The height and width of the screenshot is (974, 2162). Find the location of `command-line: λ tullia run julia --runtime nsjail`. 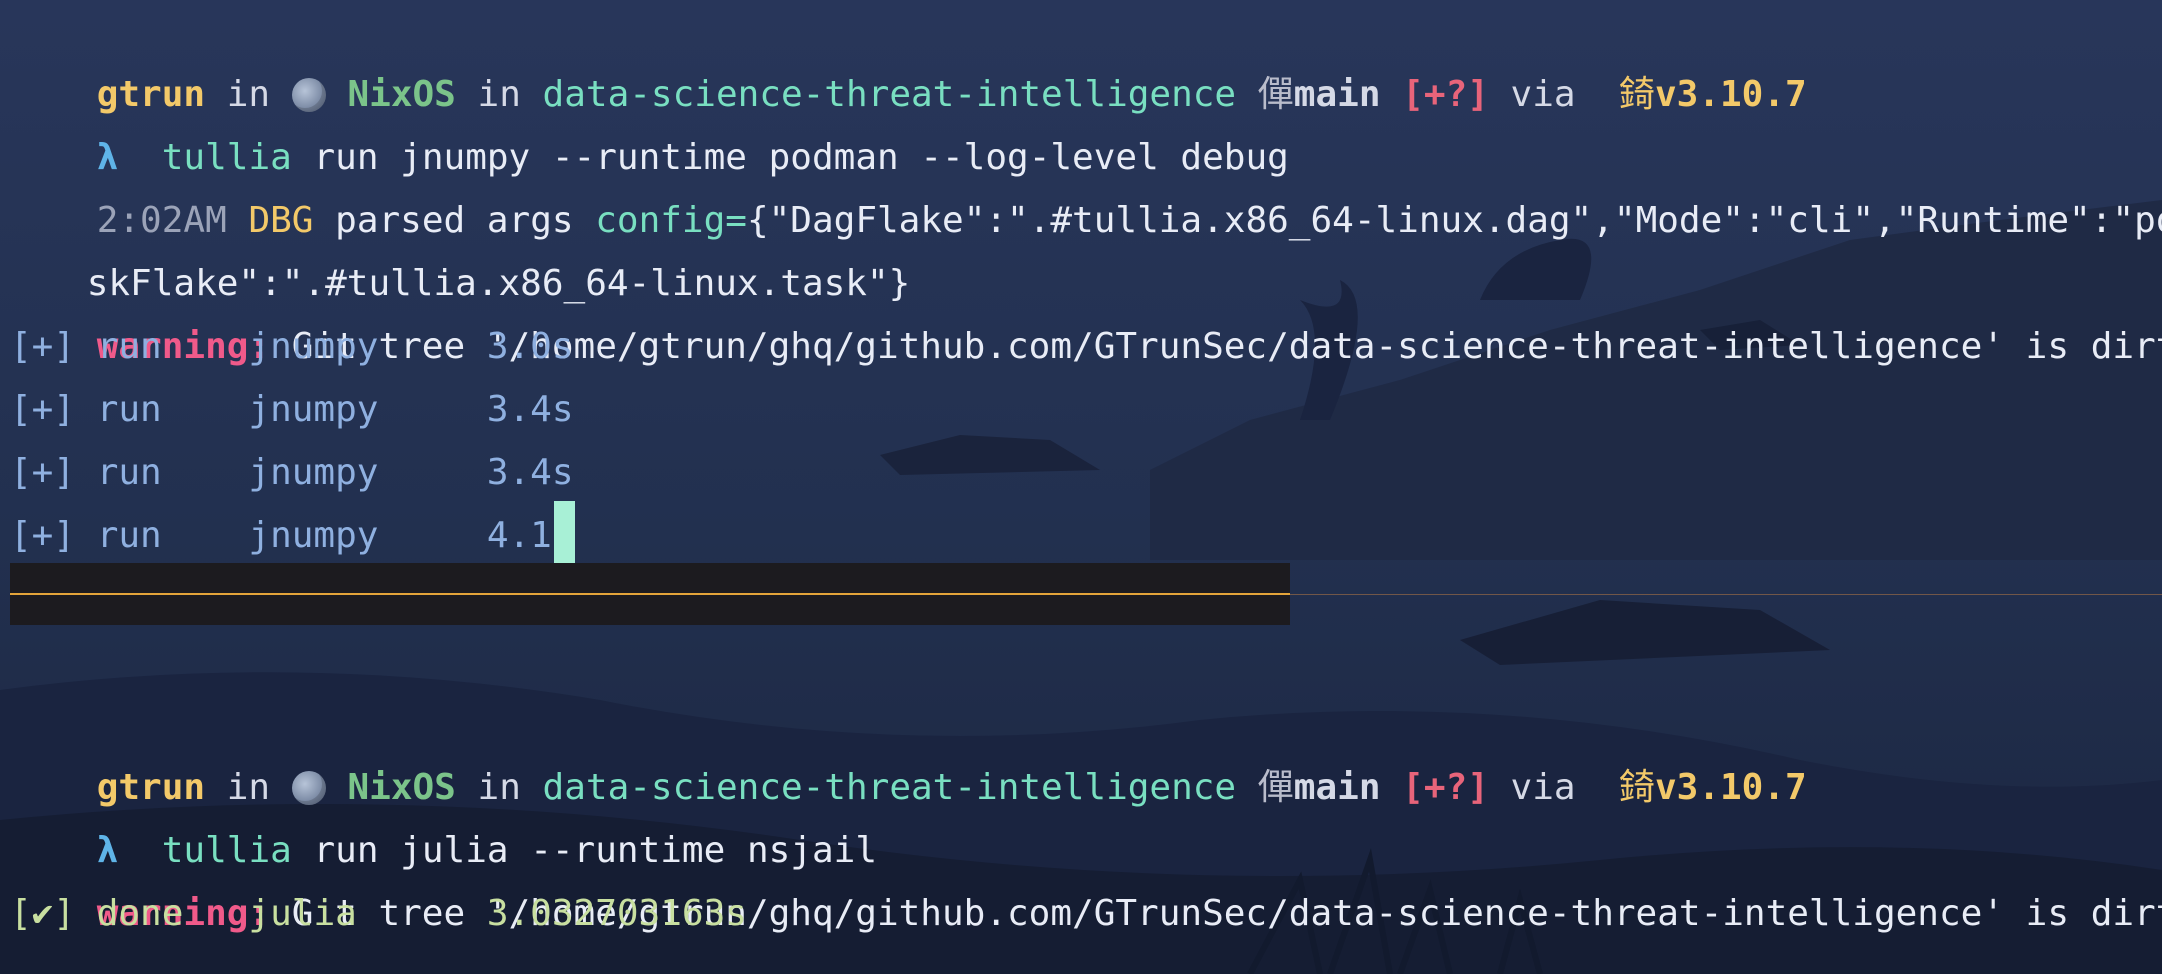

command-line: λ tullia run julia --runtime nsjail is located at coordinates (443, 813).